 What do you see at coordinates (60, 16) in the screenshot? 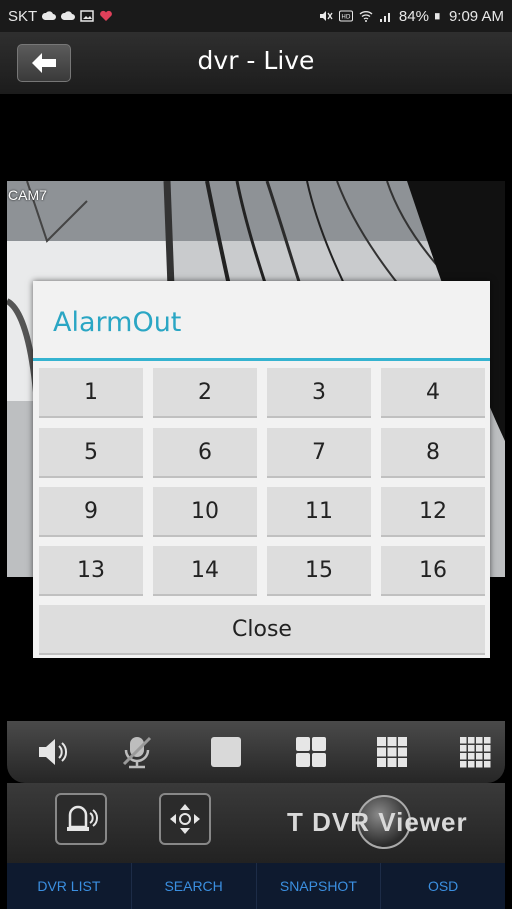
I see `status-left: SKT` at bounding box center [60, 16].